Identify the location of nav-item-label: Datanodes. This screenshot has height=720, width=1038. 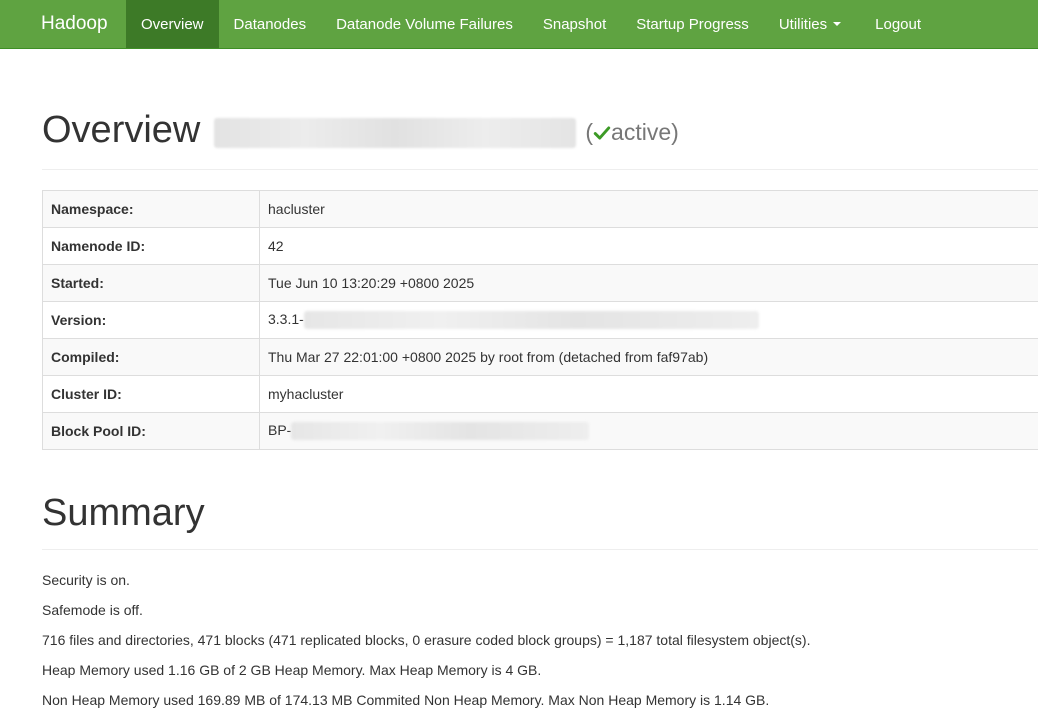
(270, 24).